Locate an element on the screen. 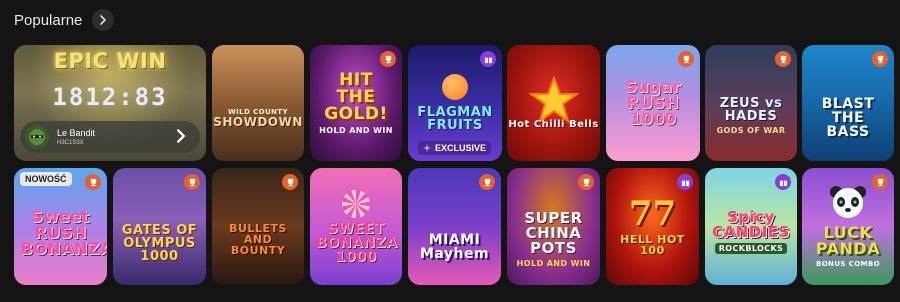 This screenshot has height=302, width=900. game-logo: MIAMI Mayhem is located at coordinates (454, 246).